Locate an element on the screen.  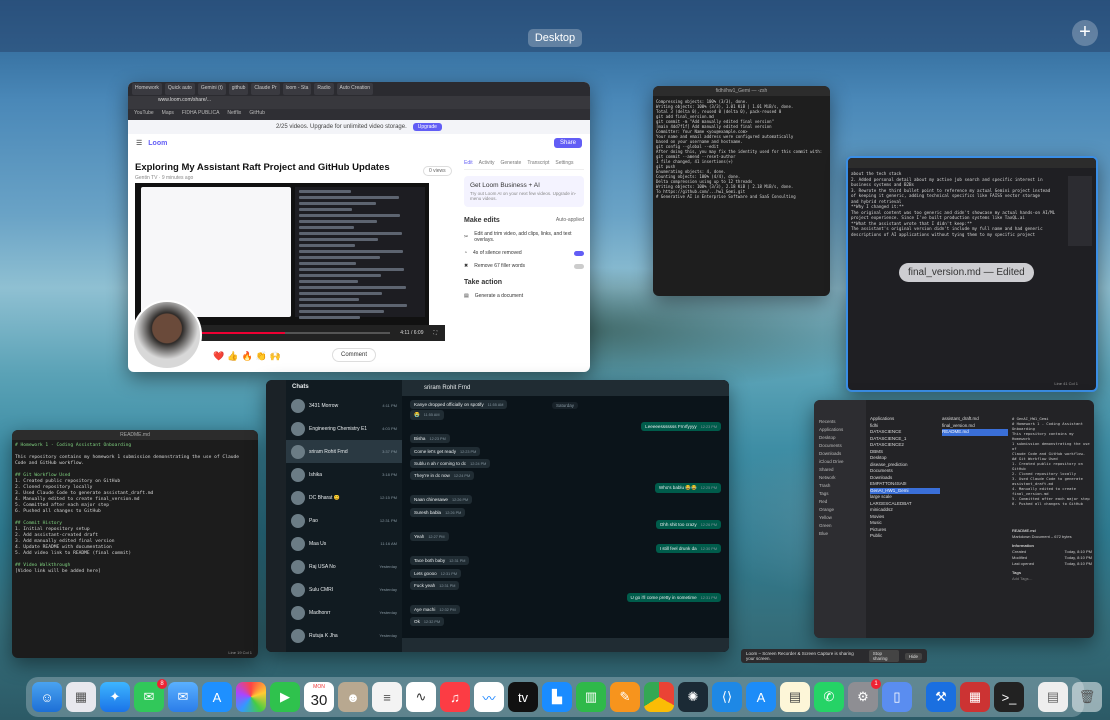
numbers-icon: ▥ is located at coordinates (591, 697).